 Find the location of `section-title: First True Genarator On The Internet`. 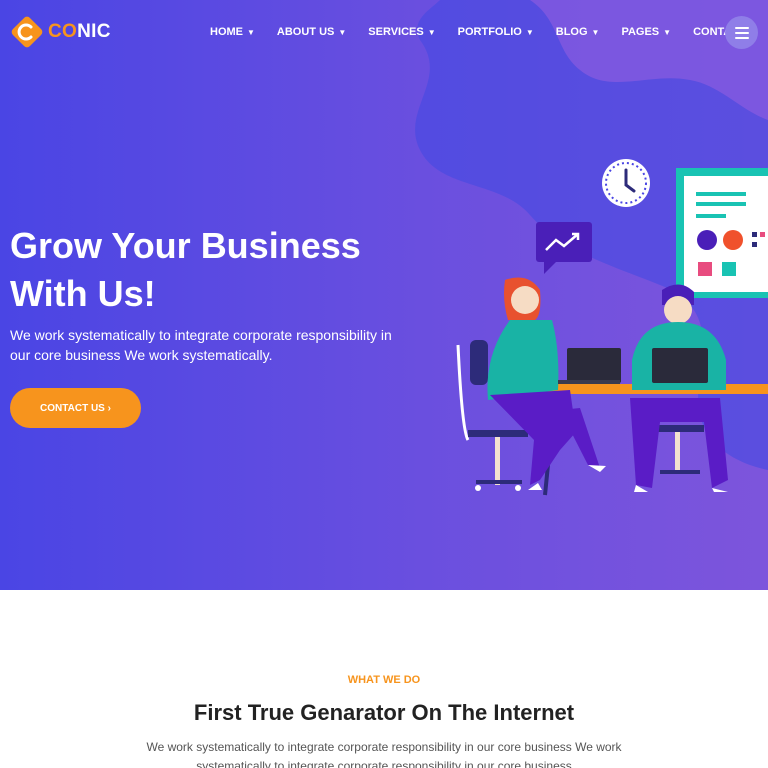

section-title: First True Genarator On The Internet is located at coordinates (384, 712).